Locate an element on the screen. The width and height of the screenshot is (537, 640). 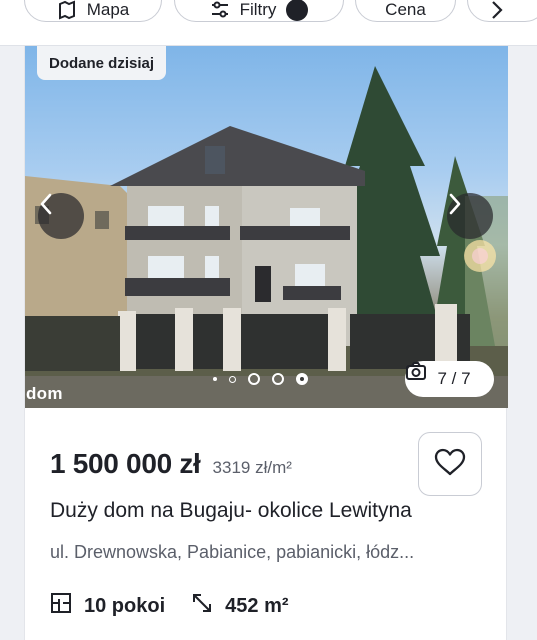
price-button: Cena is located at coordinates (405, 11).